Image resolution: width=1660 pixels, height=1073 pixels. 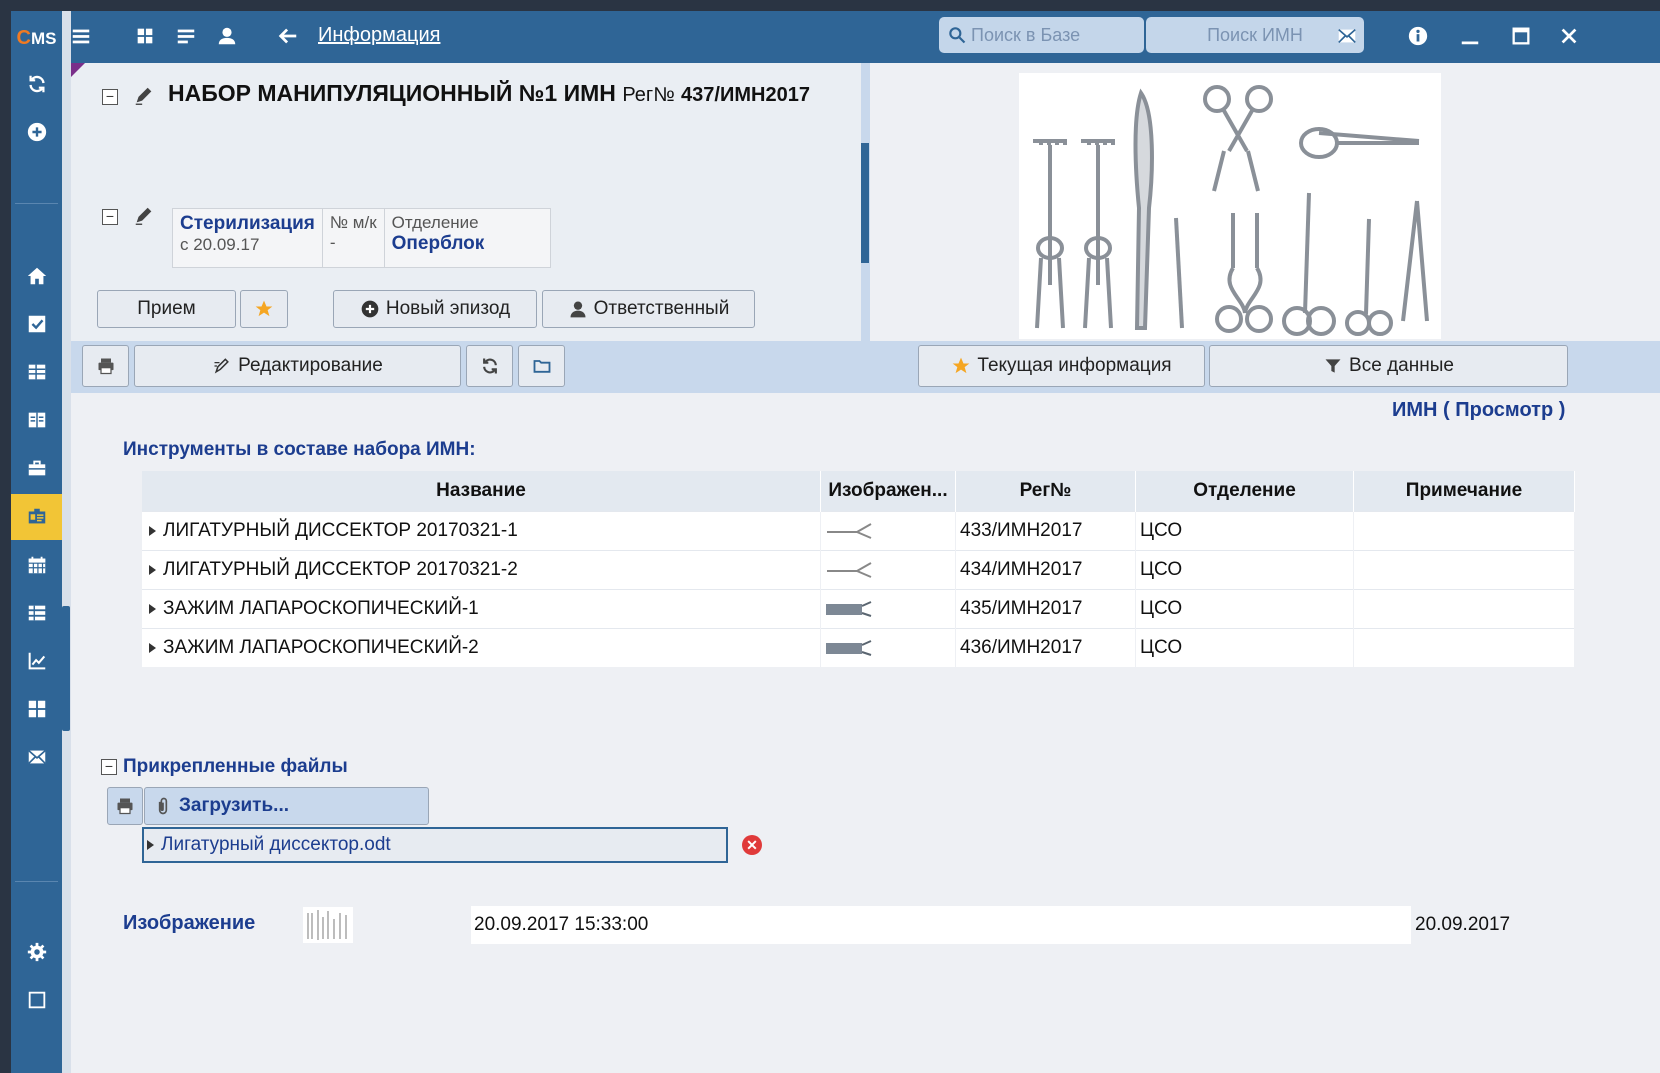 I want to click on left-sidebar: CMS, so click(x=36, y=542).